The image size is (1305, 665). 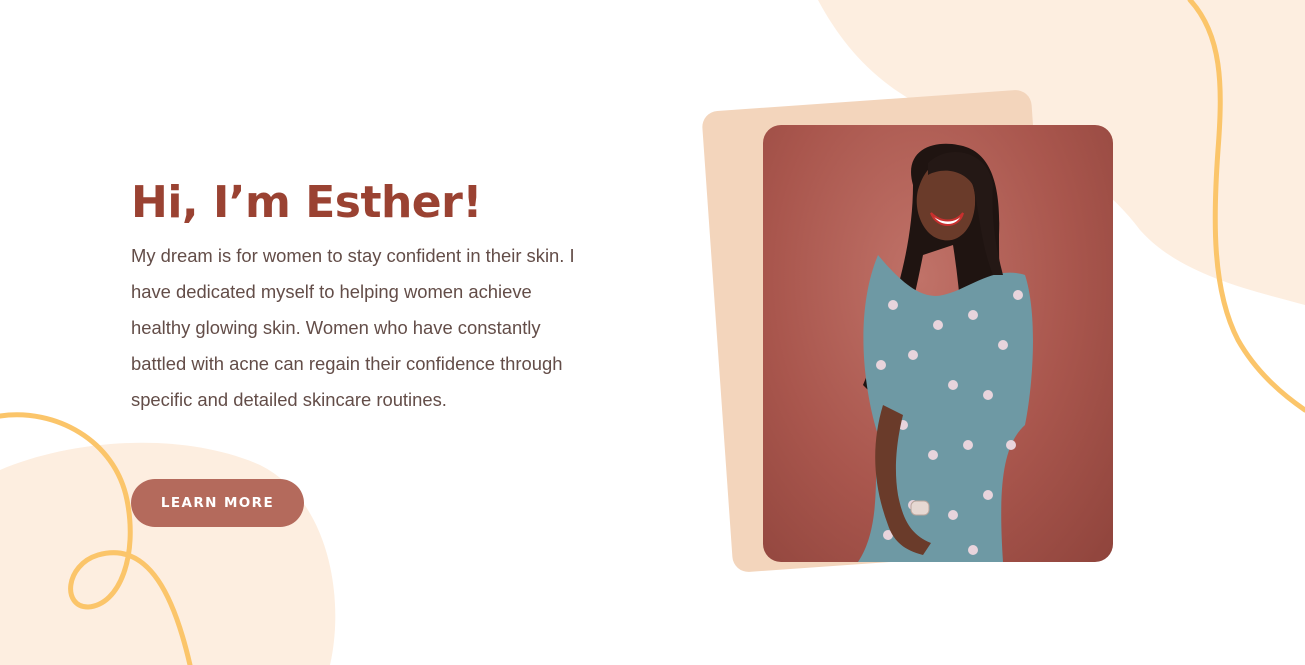 I want to click on watch, so click(x=920, y=508).